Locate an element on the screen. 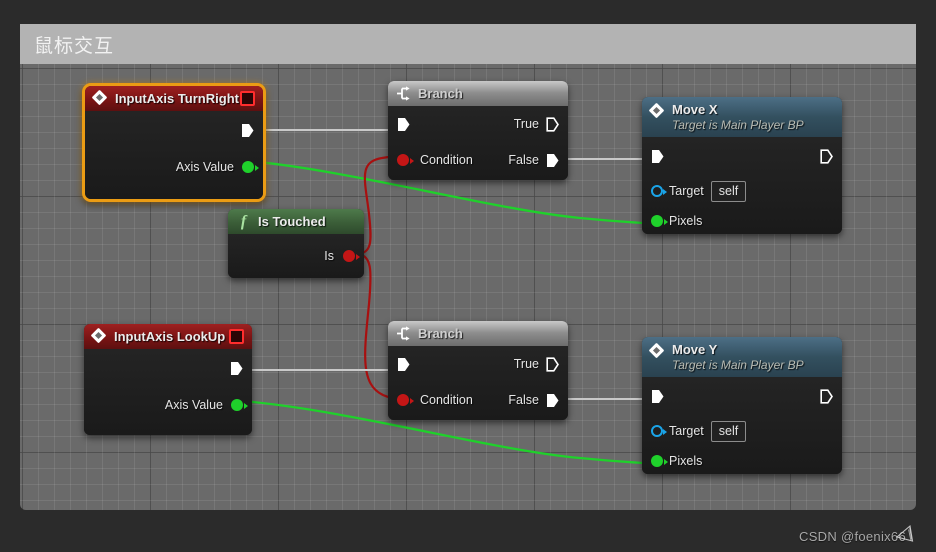  node-header: Move Y Target is Main Player BP is located at coordinates (742, 357).